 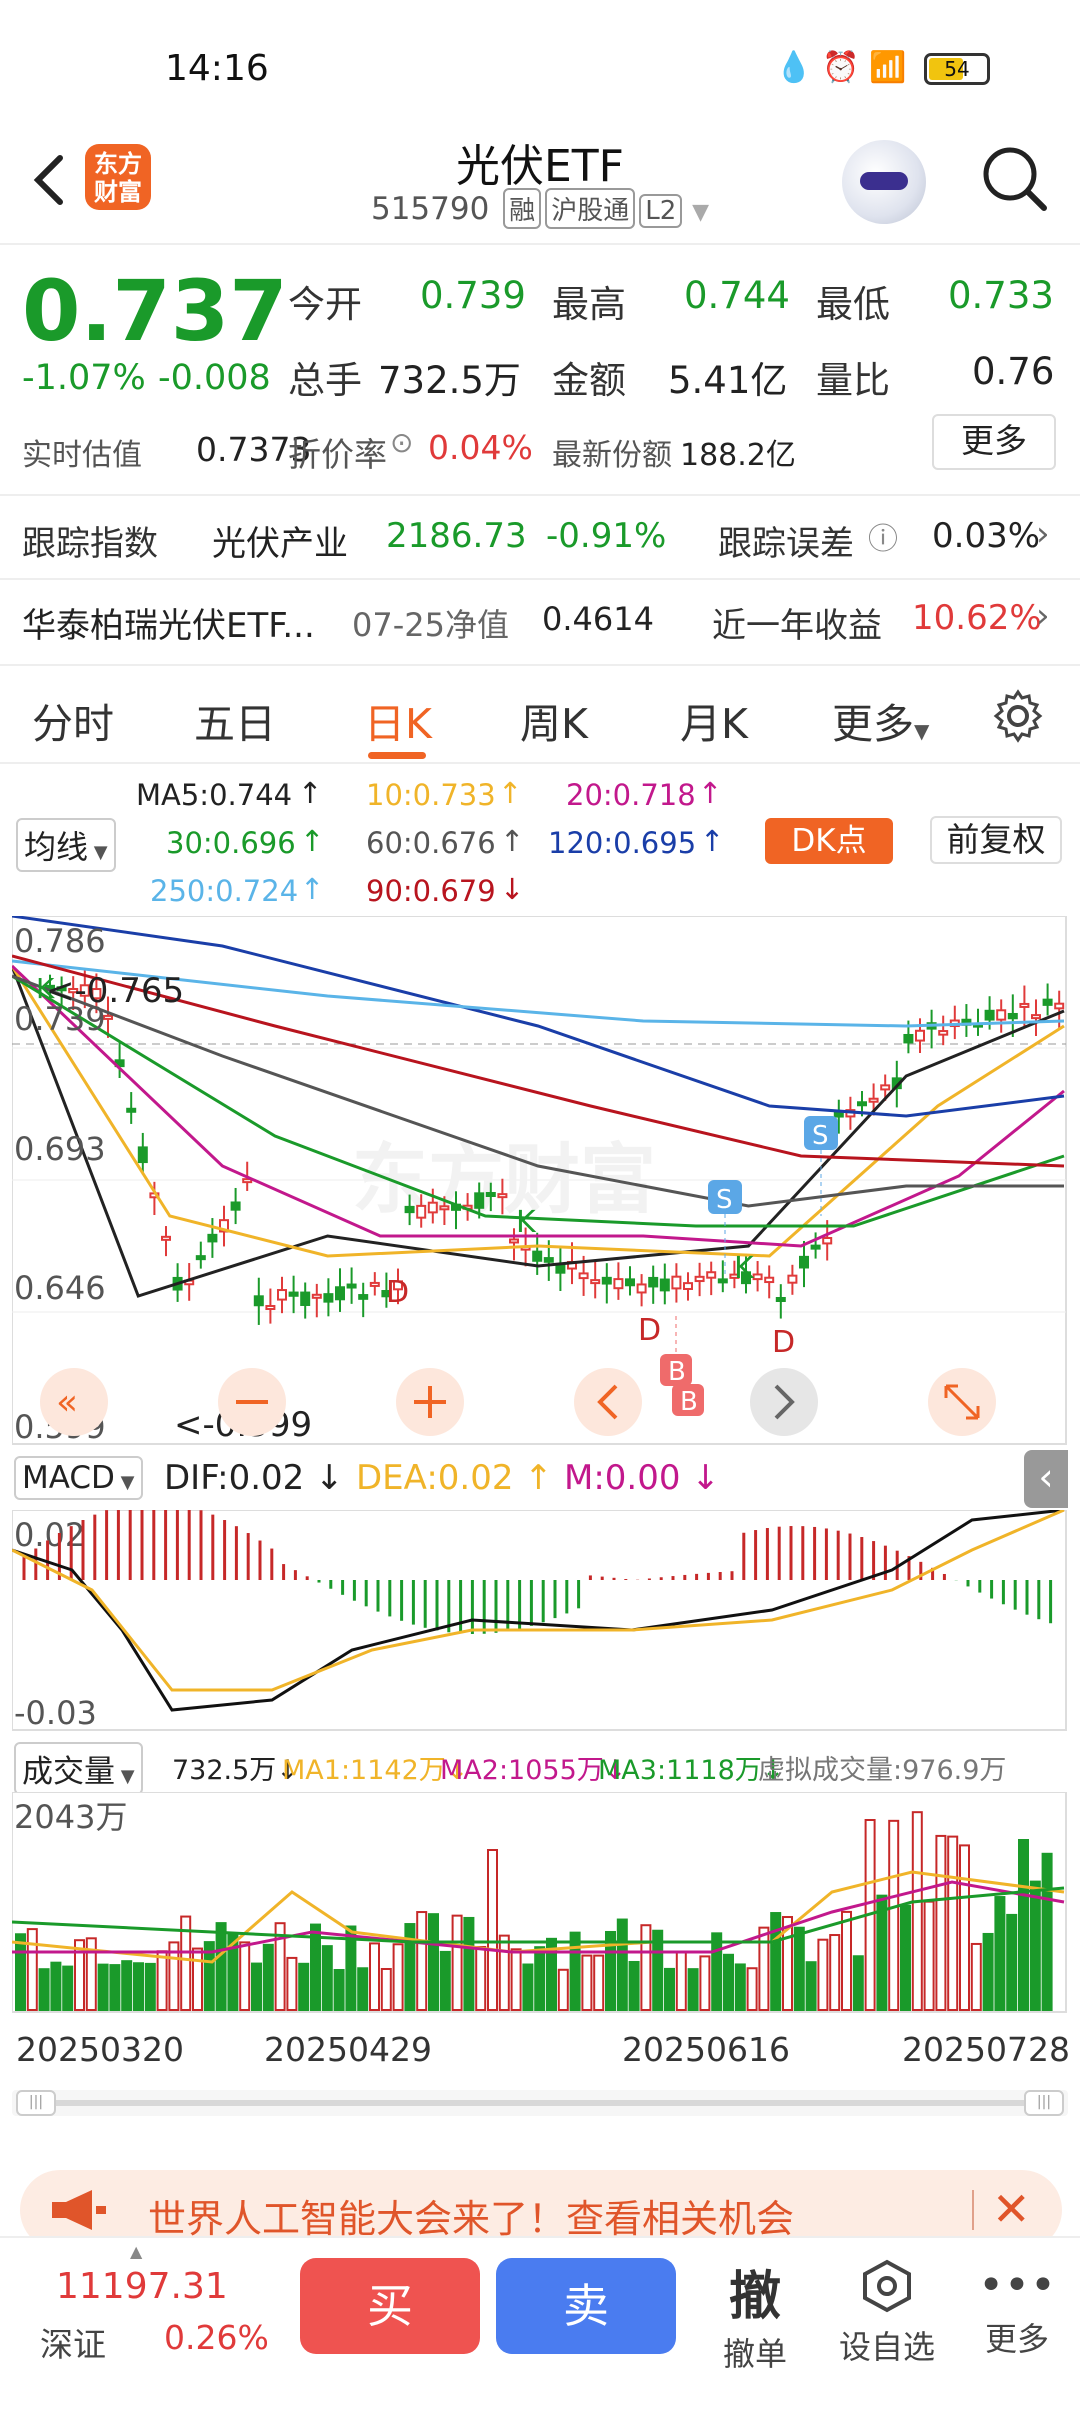 I want to click on volume-ma3-value: MA3:1118万, so click(x=680, y=1770).